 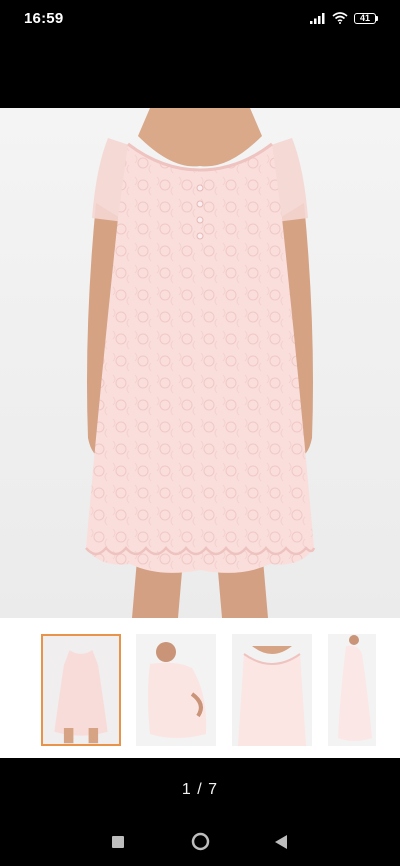 I want to click on status-time: 16:59, so click(x=44, y=18).